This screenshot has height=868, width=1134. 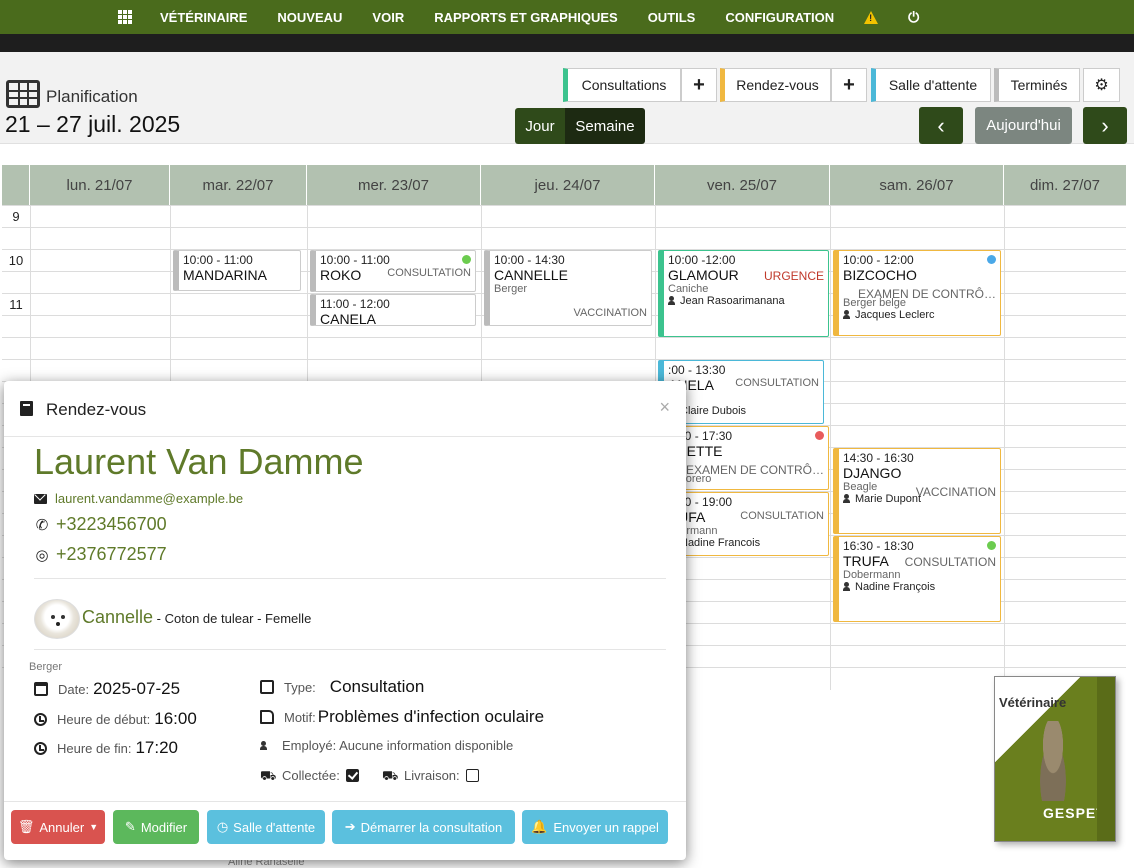 What do you see at coordinates (742, 185) in the screenshot?
I see `day-header: ven. 25/07` at bounding box center [742, 185].